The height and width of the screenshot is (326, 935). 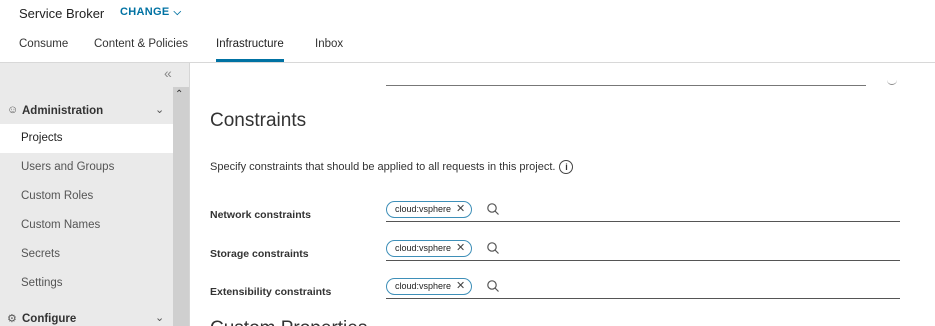 What do you see at coordinates (42, 138) in the screenshot?
I see `sidebar-item-label: Projects` at bounding box center [42, 138].